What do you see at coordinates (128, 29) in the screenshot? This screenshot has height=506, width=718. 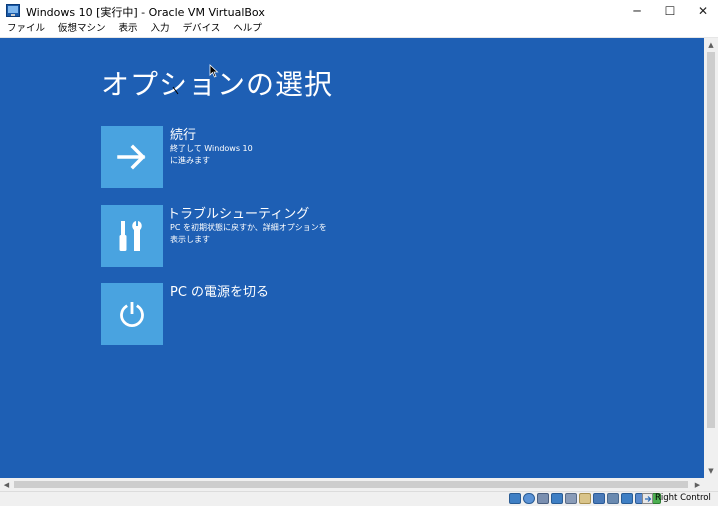 I see `menu-view: 表示` at bounding box center [128, 29].